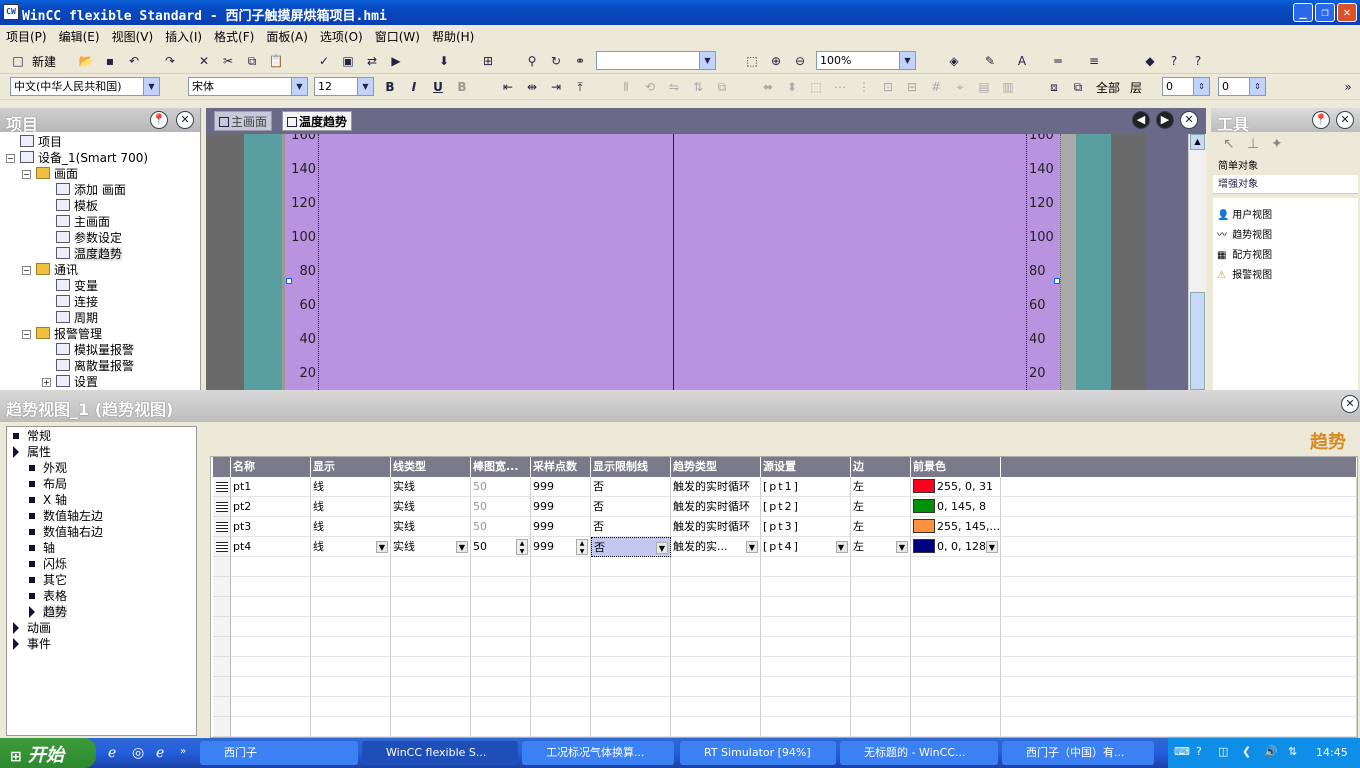  Describe the element at coordinates (912, 87) in the screenshot. I see `ungroup-icon: ⊟` at that location.